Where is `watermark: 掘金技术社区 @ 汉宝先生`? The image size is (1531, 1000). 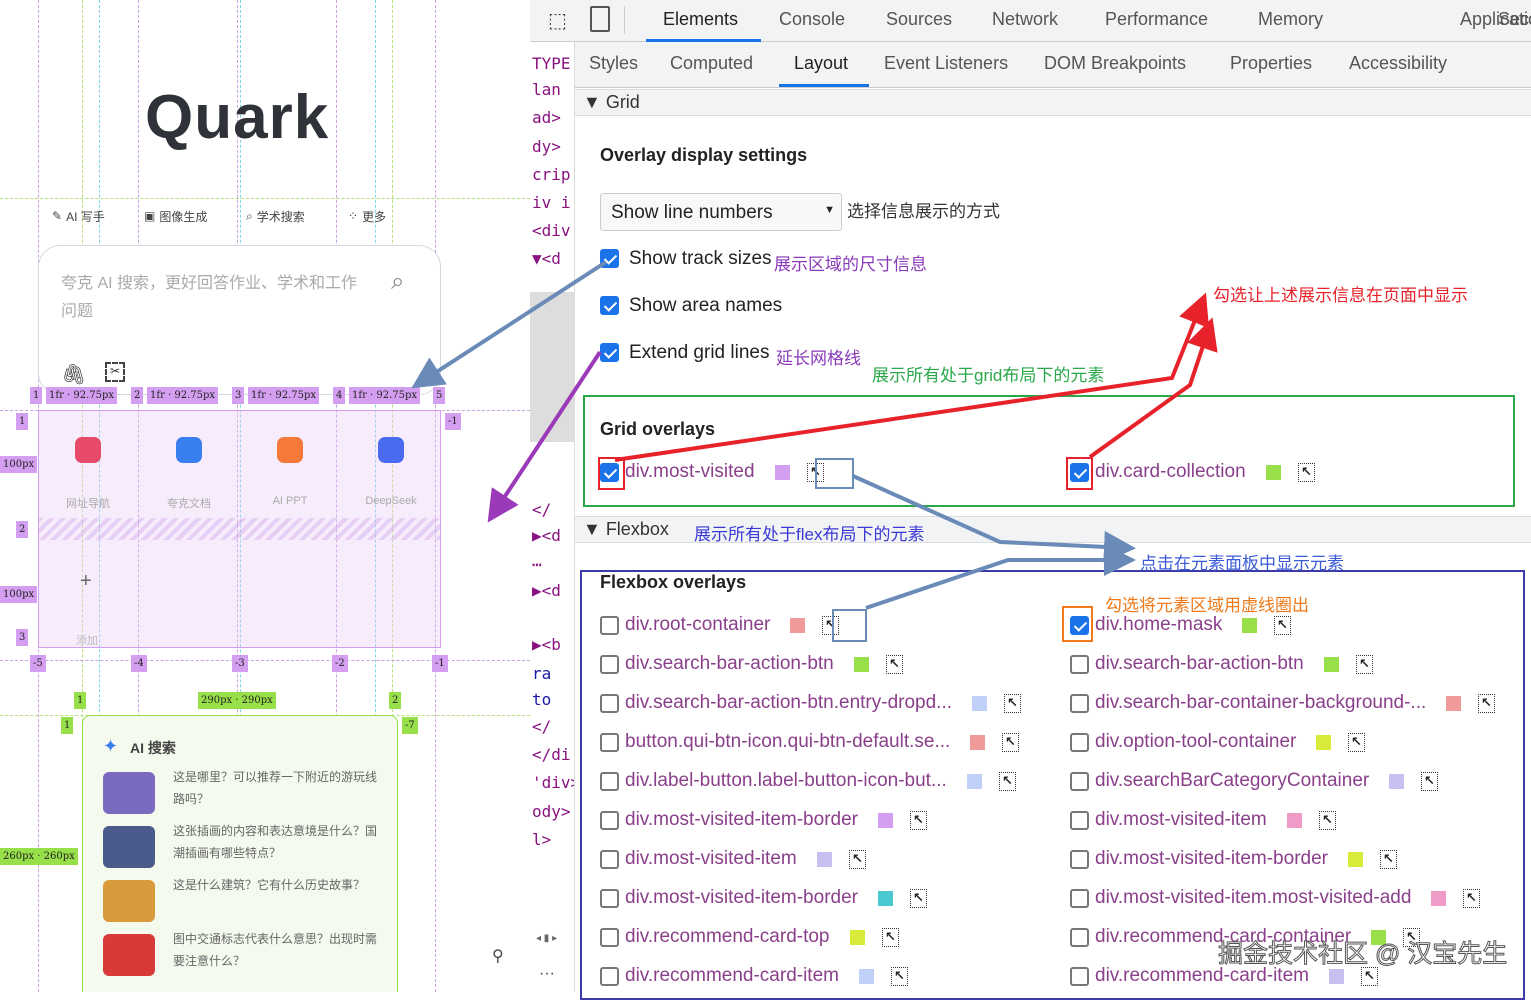
watermark: 掘金技术社区 @ 汉宝先生 is located at coordinates (1362, 954).